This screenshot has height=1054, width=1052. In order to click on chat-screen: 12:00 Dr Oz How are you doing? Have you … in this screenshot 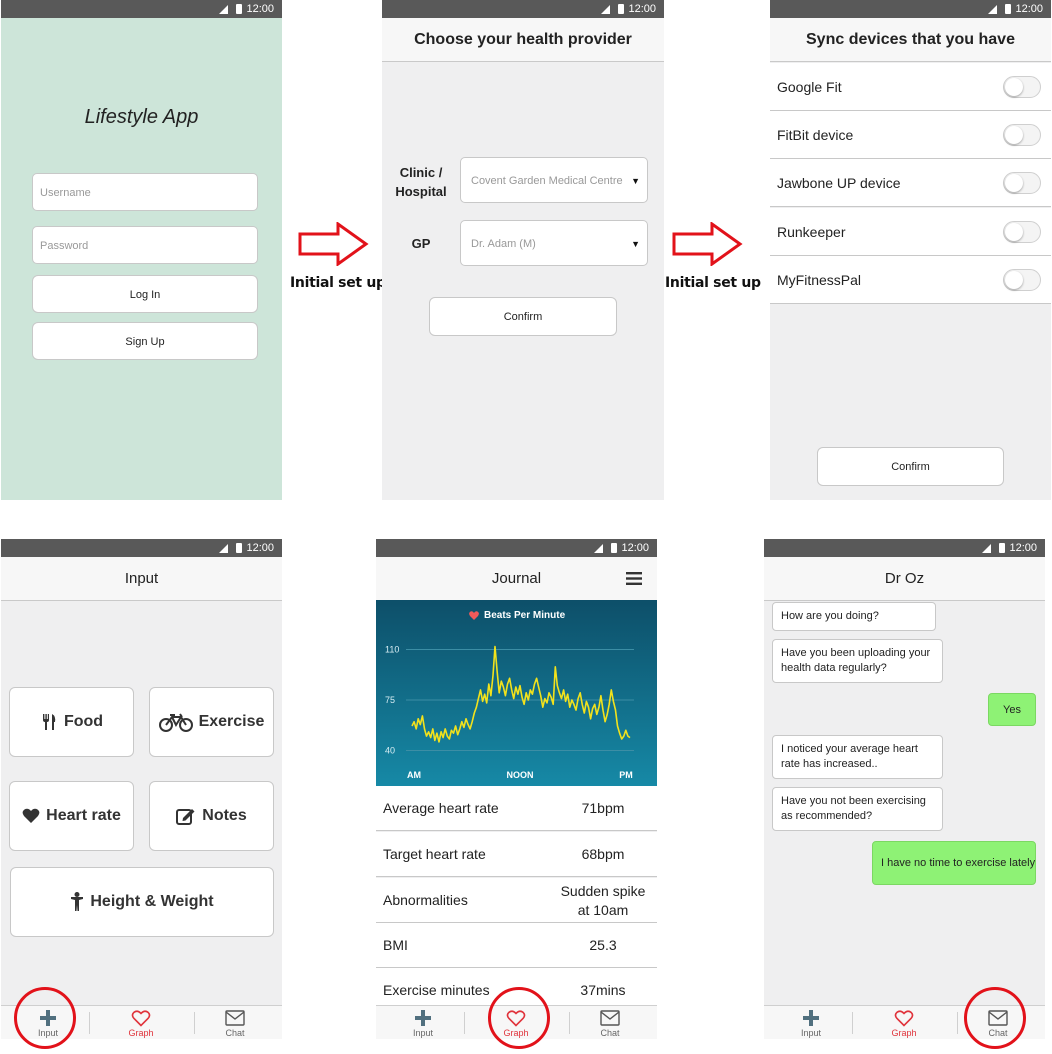, I will do `click(904, 789)`.